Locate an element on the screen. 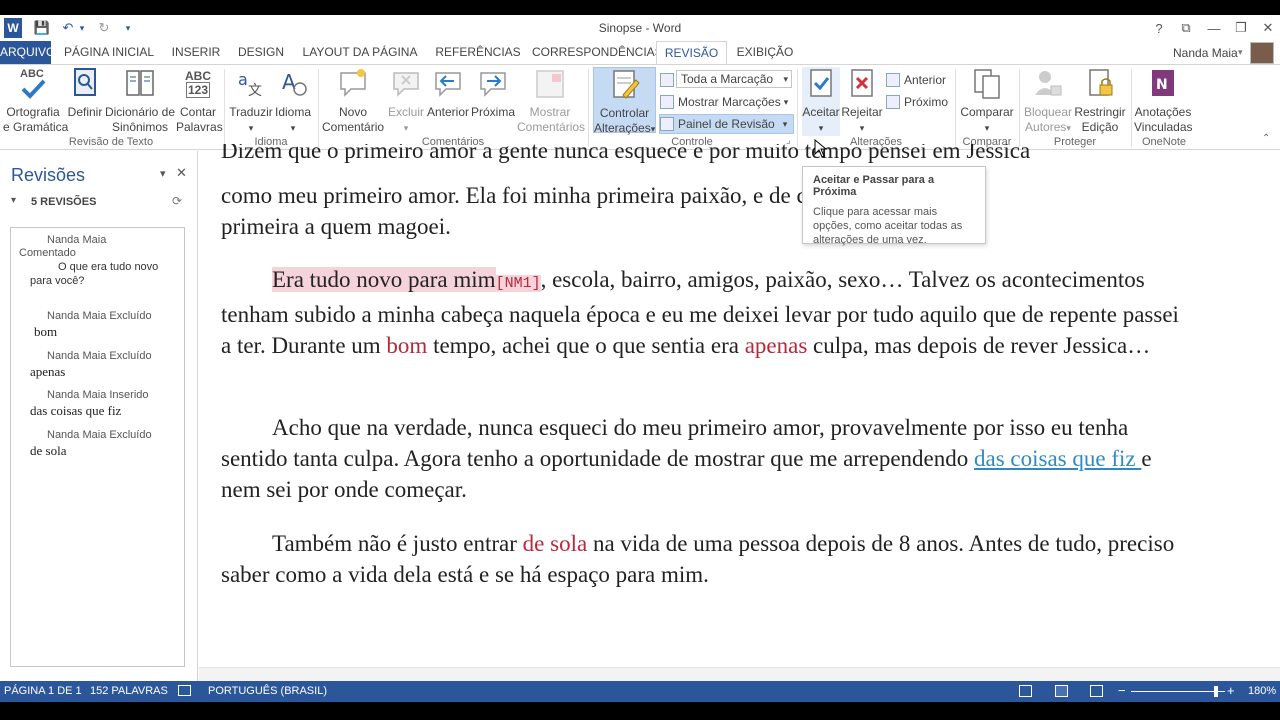 The image size is (1280, 720). thesaurus-book-icon is located at coordinates (140, 84).